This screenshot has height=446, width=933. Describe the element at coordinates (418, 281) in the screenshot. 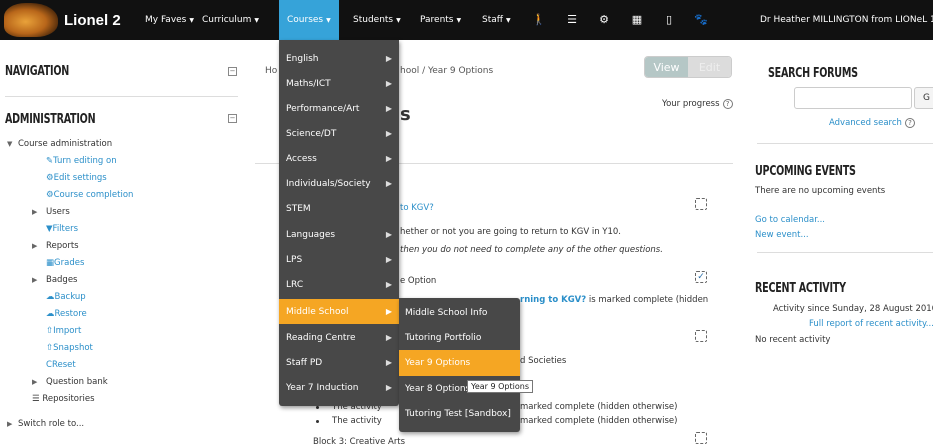

I see `option-label: e Option` at that location.